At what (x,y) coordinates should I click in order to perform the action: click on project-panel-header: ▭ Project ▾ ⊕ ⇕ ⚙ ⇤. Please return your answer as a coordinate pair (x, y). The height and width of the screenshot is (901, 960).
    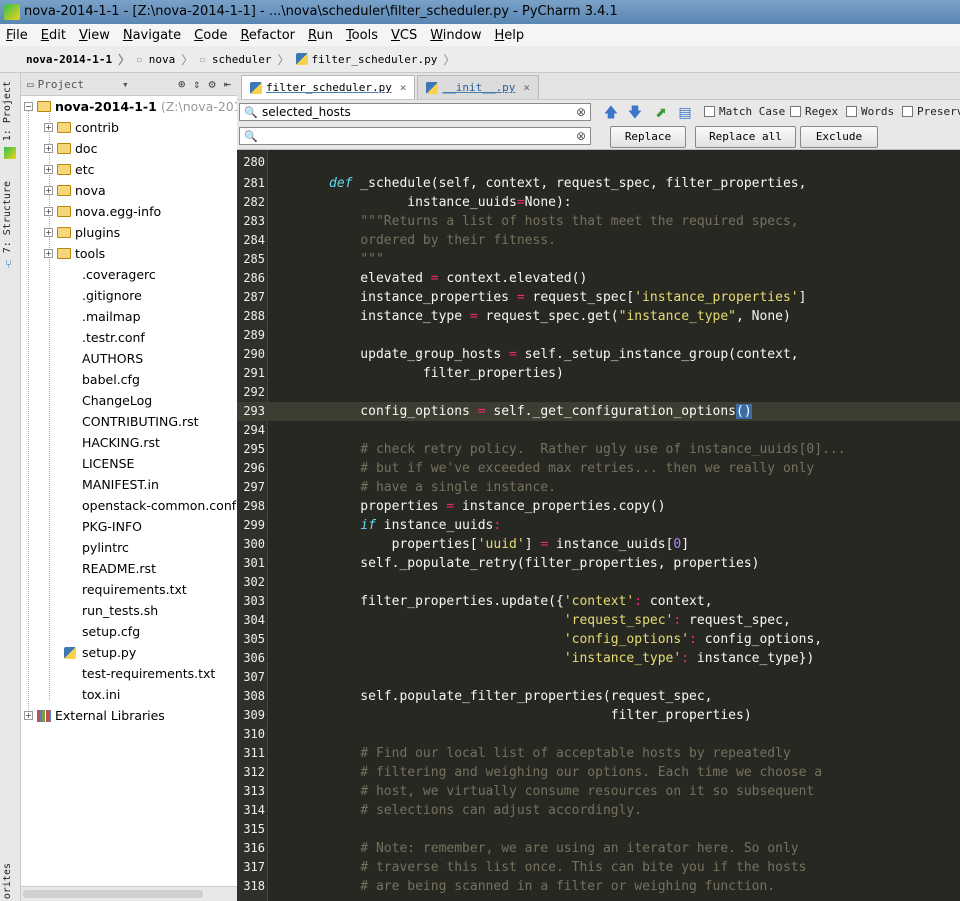
    Looking at the image, I should click on (129, 84).